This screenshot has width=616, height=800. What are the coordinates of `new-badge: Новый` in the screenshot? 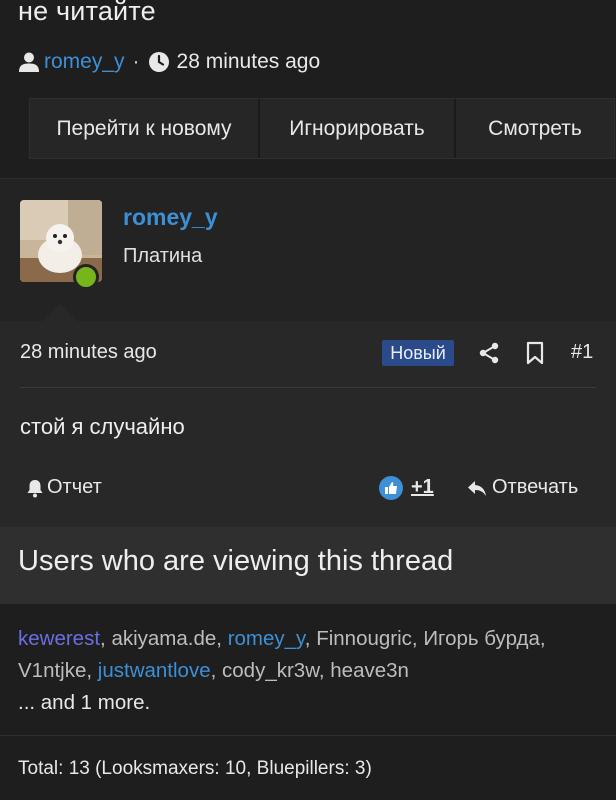 It's located at (418, 353).